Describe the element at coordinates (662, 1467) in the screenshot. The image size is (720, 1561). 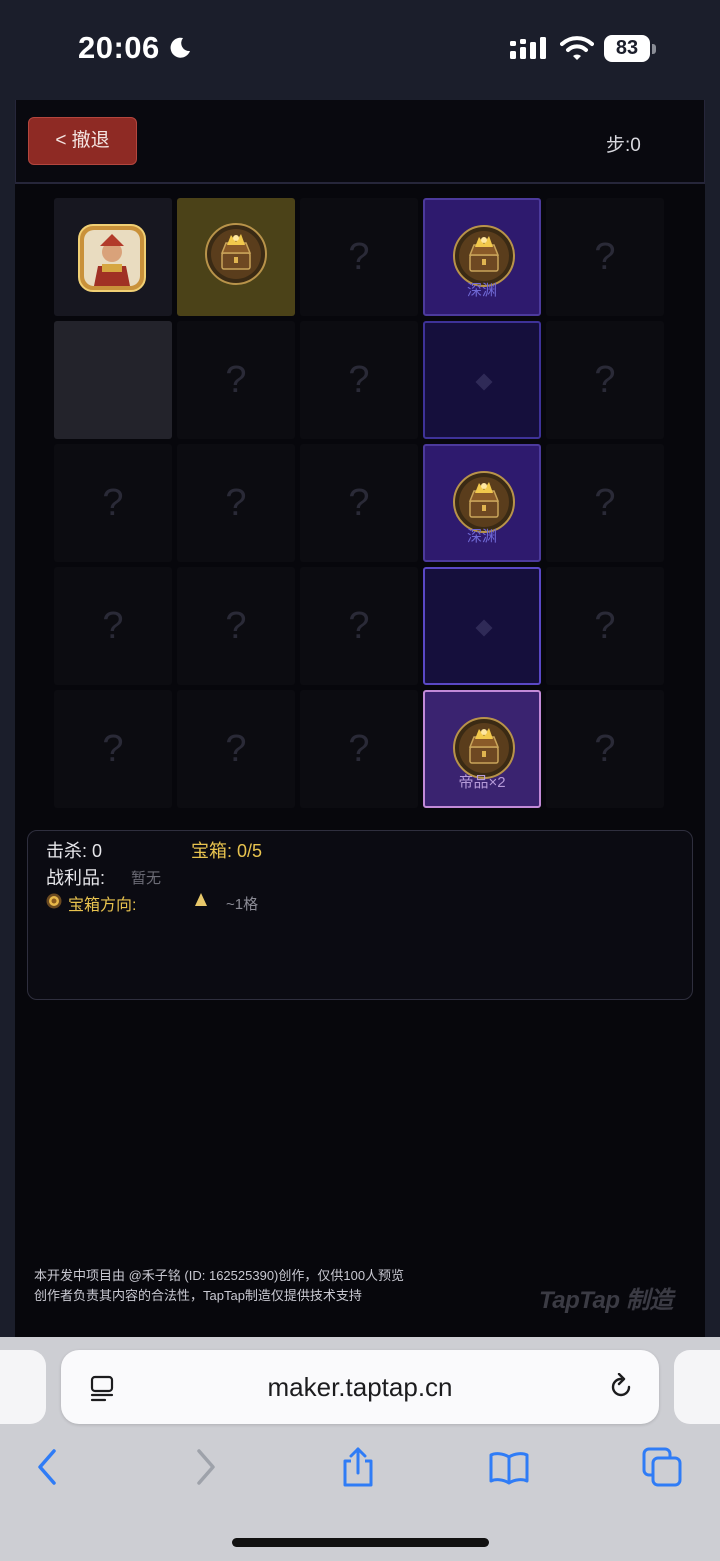
I see `tabs-icon` at that location.